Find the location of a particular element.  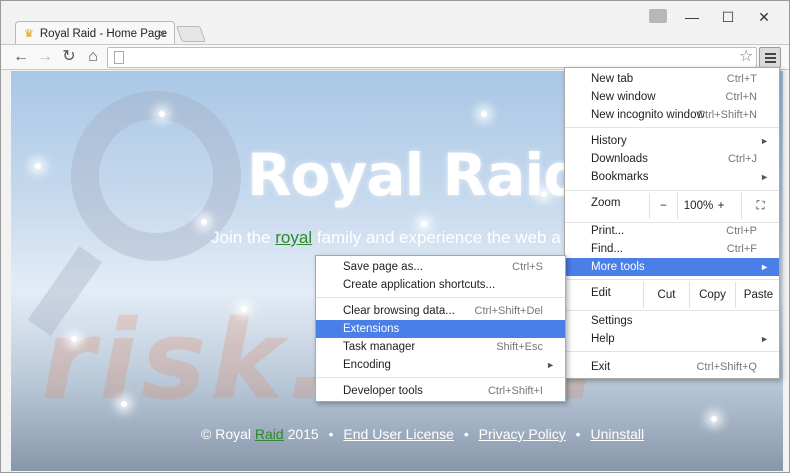

menu-shortcut: Shift+Esc is located at coordinates (519, 347).